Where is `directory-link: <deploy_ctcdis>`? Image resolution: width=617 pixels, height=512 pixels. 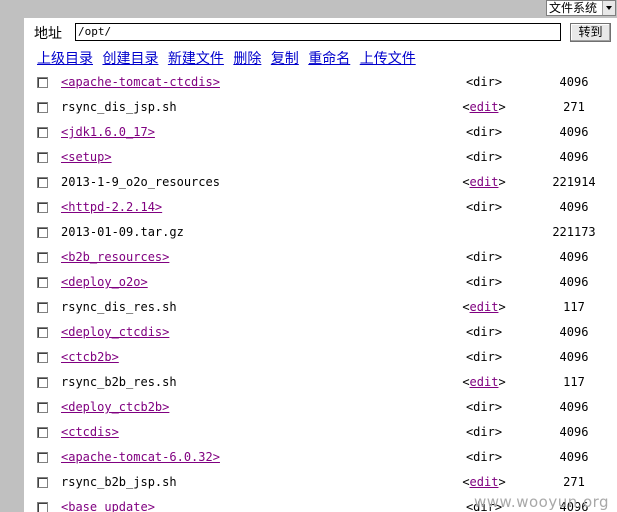
directory-link: <deploy_ctcdis> is located at coordinates (115, 332).